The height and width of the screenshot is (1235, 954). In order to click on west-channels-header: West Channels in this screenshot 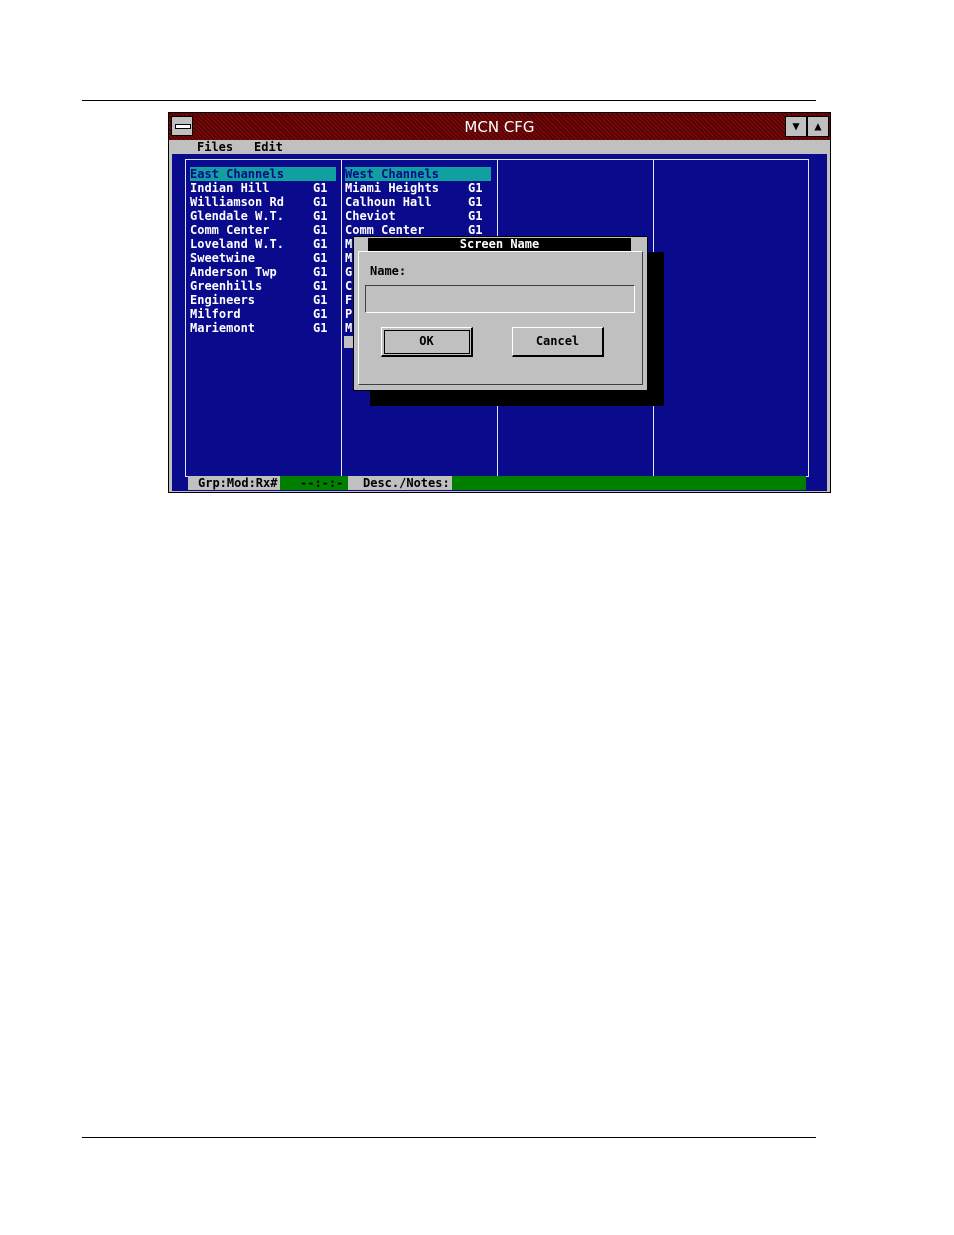, I will do `click(418, 174)`.